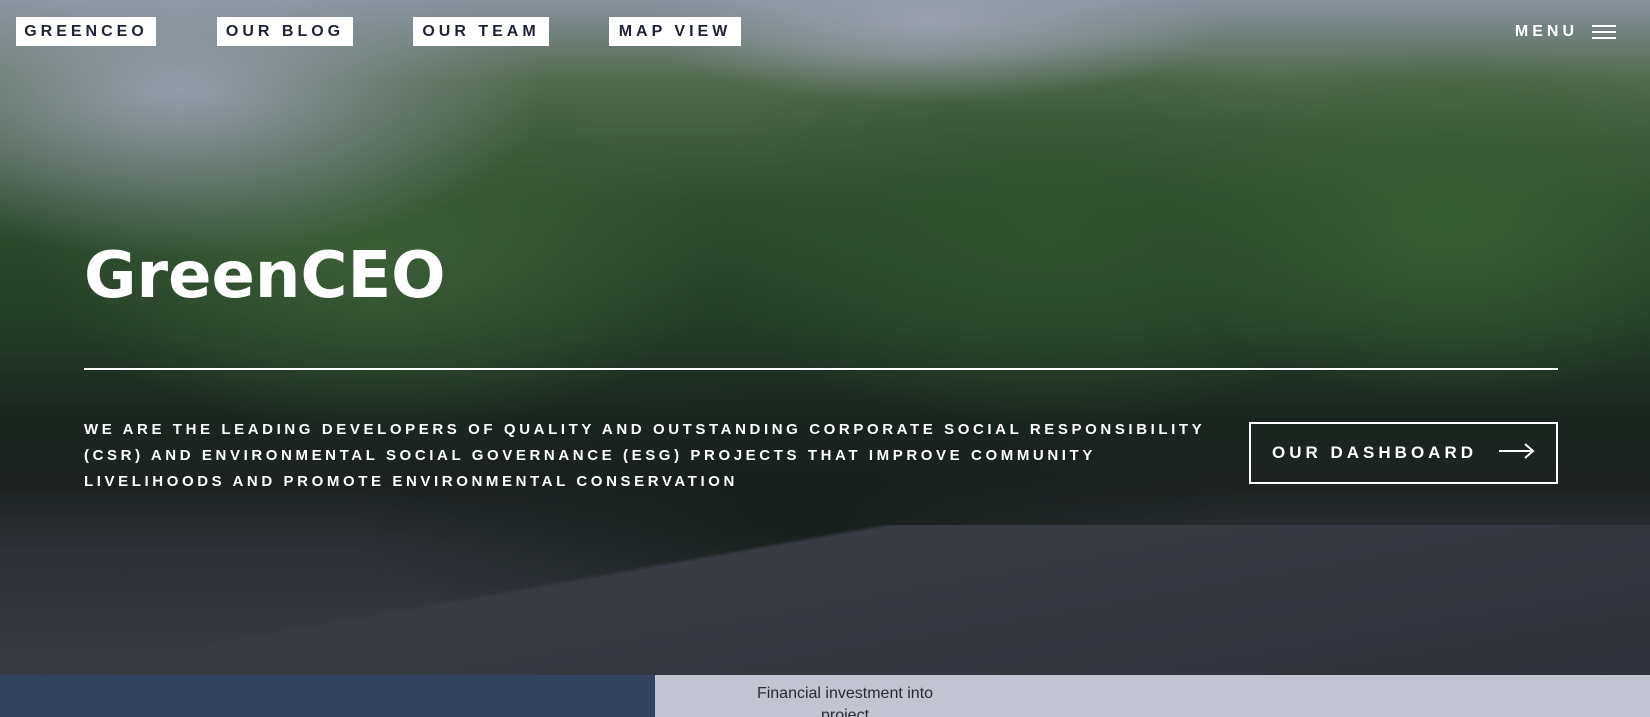  Describe the element at coordinates (86, 31) in the screenshot. I see `nav-home-link: GREENCEO` at that location.